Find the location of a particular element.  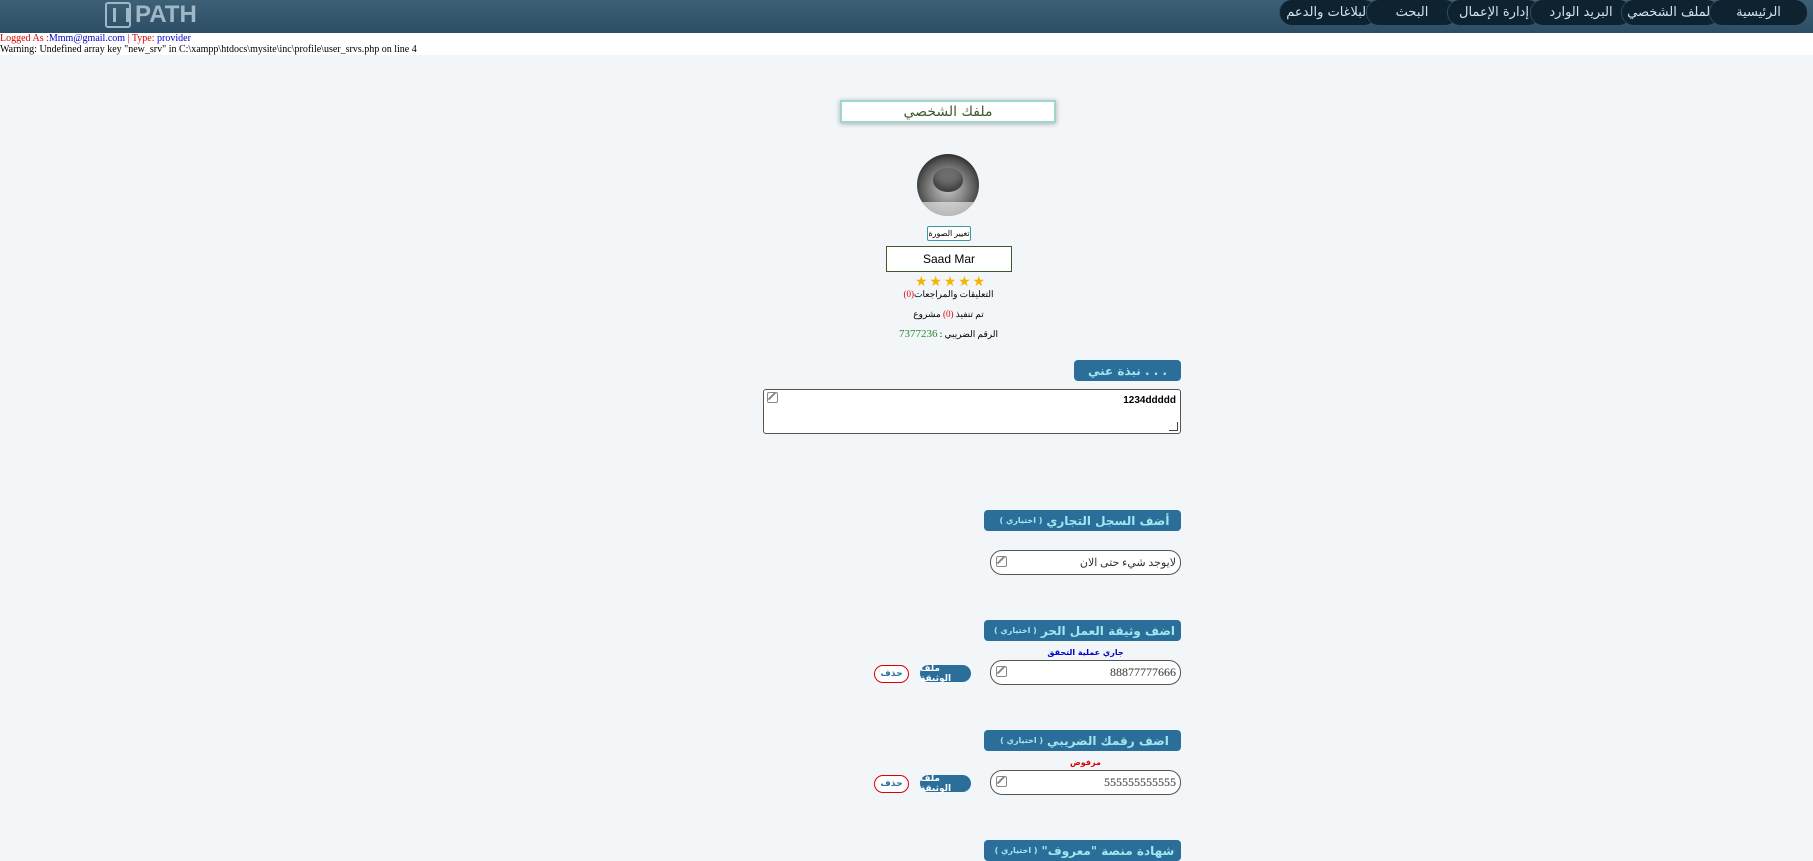

field-value: لايوجد شيء حتى الان is located at coordinates (1127, 563).